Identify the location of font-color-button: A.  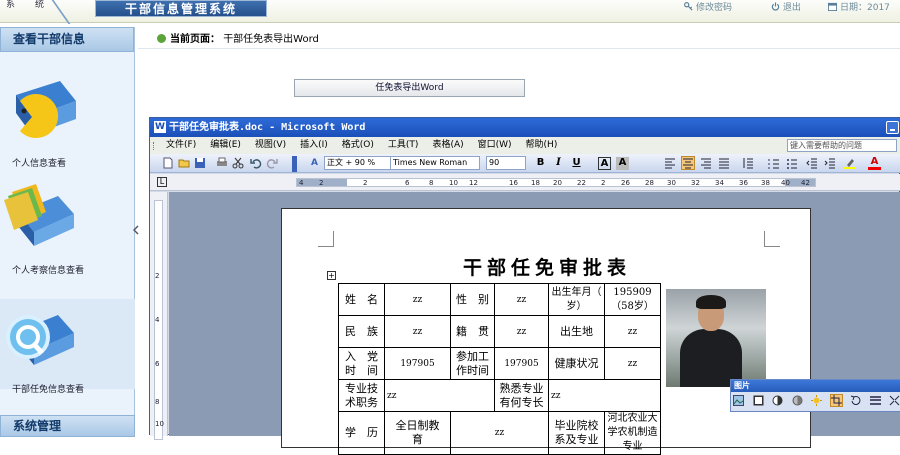
(874, 163).